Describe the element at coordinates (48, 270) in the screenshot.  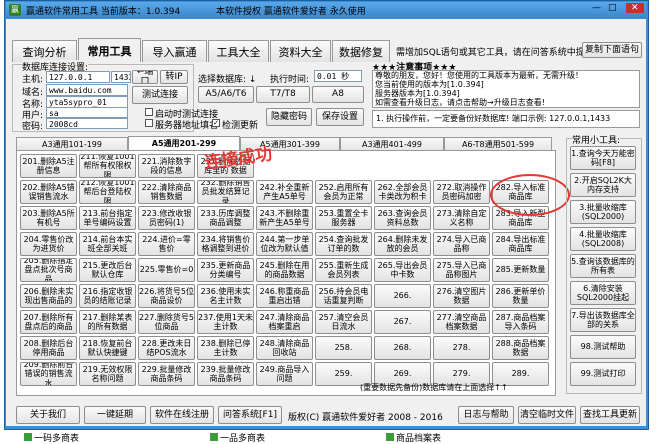
I see `tool-button: 205.删除指定盘点批次号商品` at that location.